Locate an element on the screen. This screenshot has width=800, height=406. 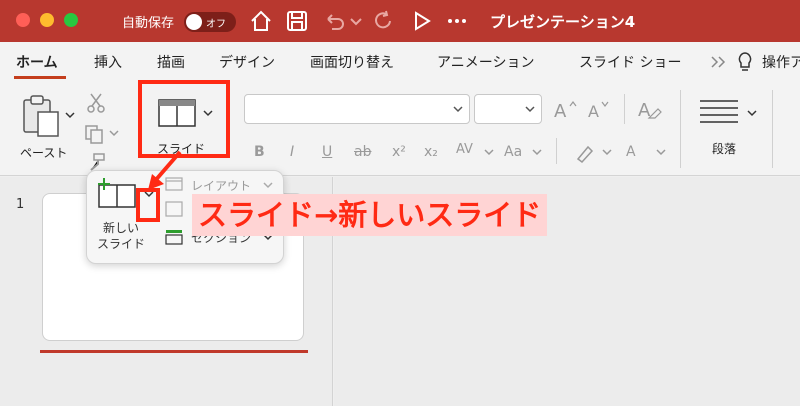
new-slide-label-line2: スライド is located at coordinates (121, 244).